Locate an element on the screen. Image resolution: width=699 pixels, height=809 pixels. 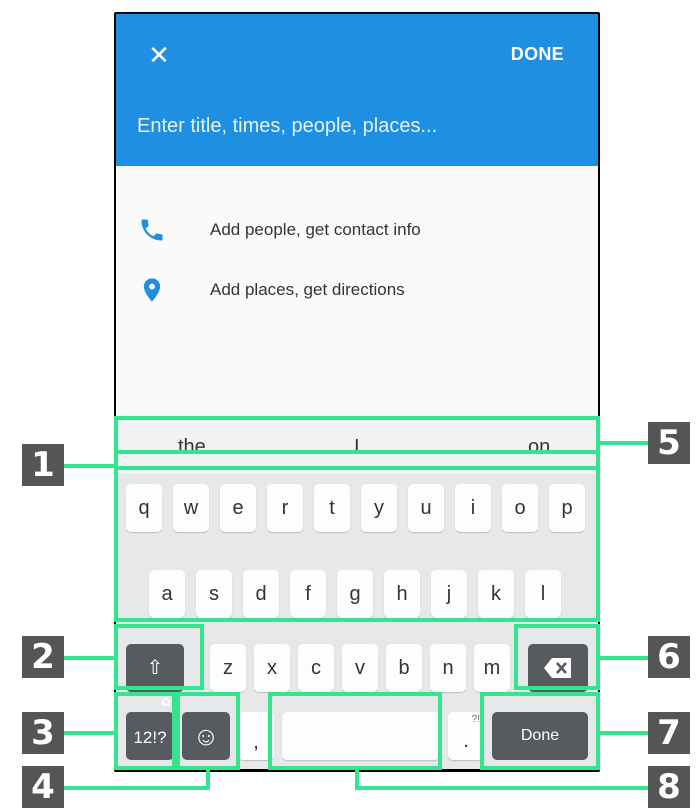
key-m: m is located at coordinates (492, 668).